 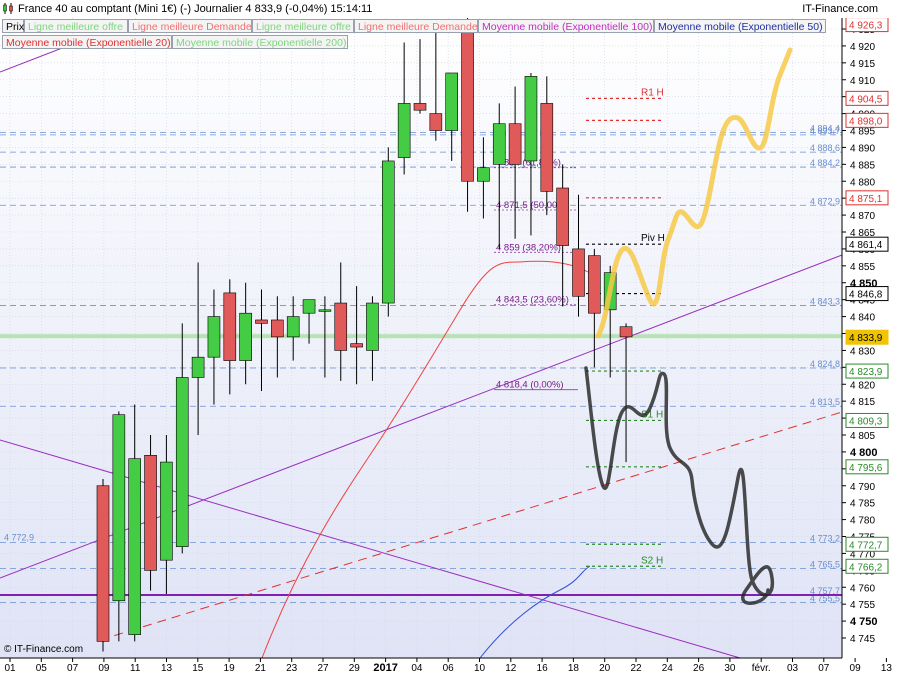 What do you see at coordinates (190, 26) in the screenshot?
I see `legend-item-best-bid: Ligne meilleure Demande` at bounding box center [190, 26].